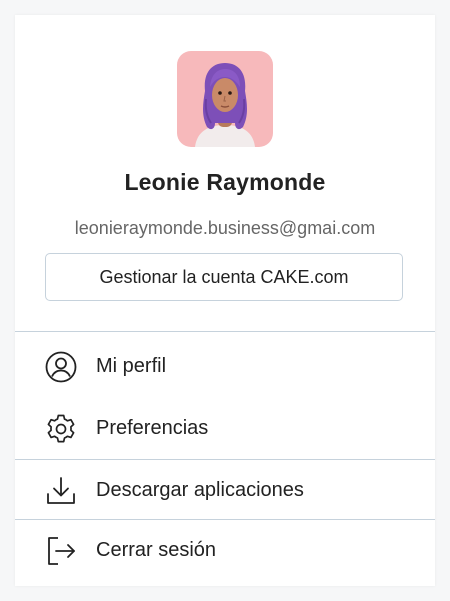  Describe the element at coordinates (131, 366) in the screenshot. I see `menu-item-label: Mi perfil` at that location.